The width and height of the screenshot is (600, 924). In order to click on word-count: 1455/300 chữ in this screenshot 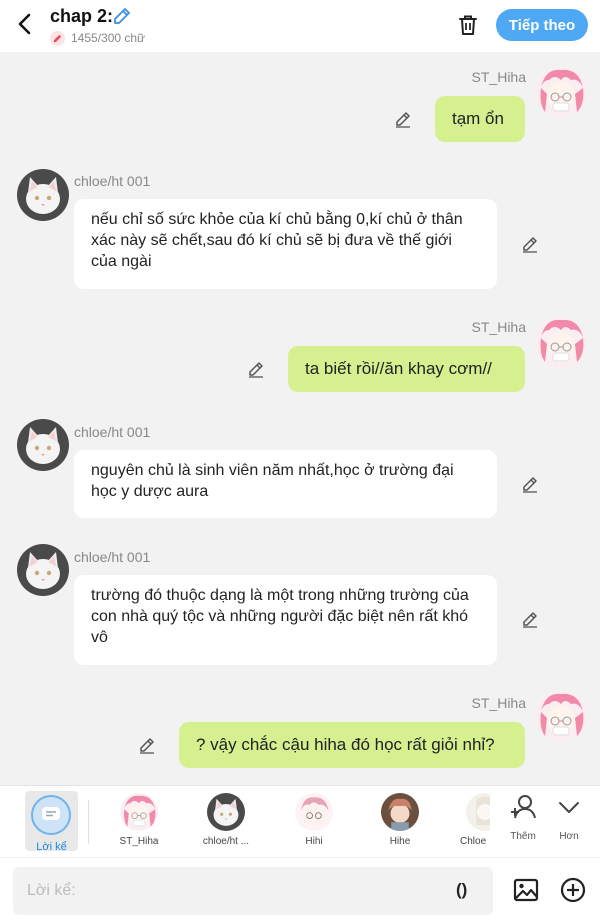, I will do `click(108, 38)`.